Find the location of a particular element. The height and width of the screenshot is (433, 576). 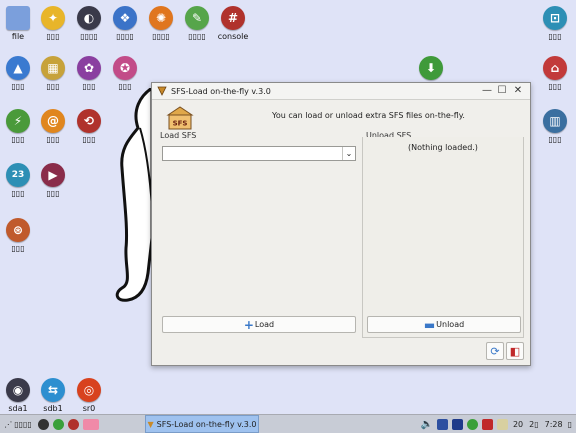

desktop-icon-console: # console is located at coordinates (233, 23).